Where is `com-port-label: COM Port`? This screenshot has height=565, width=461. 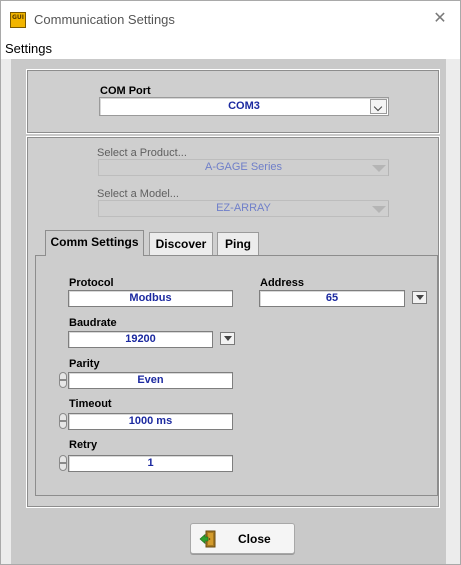 com-port-label: COM Port is located at coordinates (125, 91).